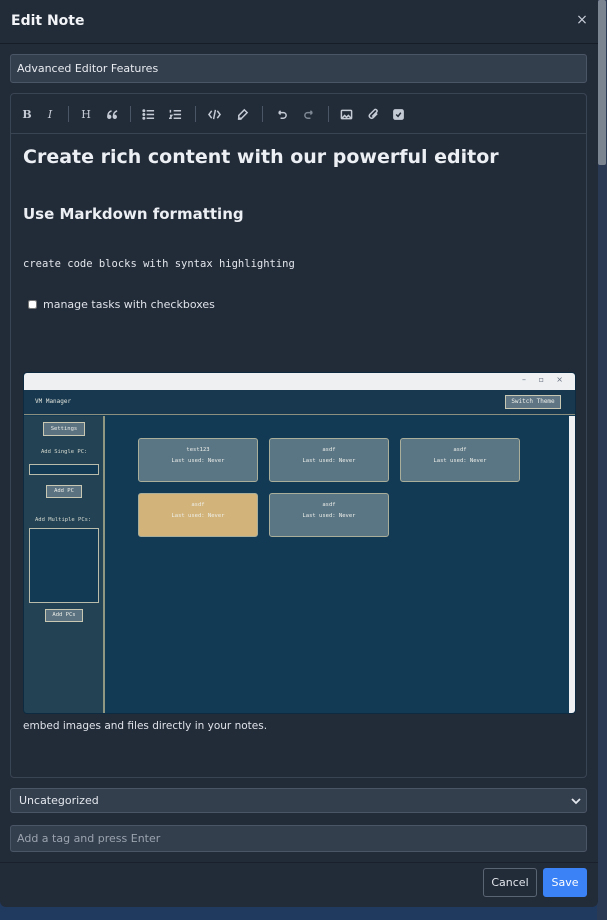  What do you see at coordinates (298, 114) in the screenshot?
I see `editor-toolbar: B I H` at bounding box center [298, 114].